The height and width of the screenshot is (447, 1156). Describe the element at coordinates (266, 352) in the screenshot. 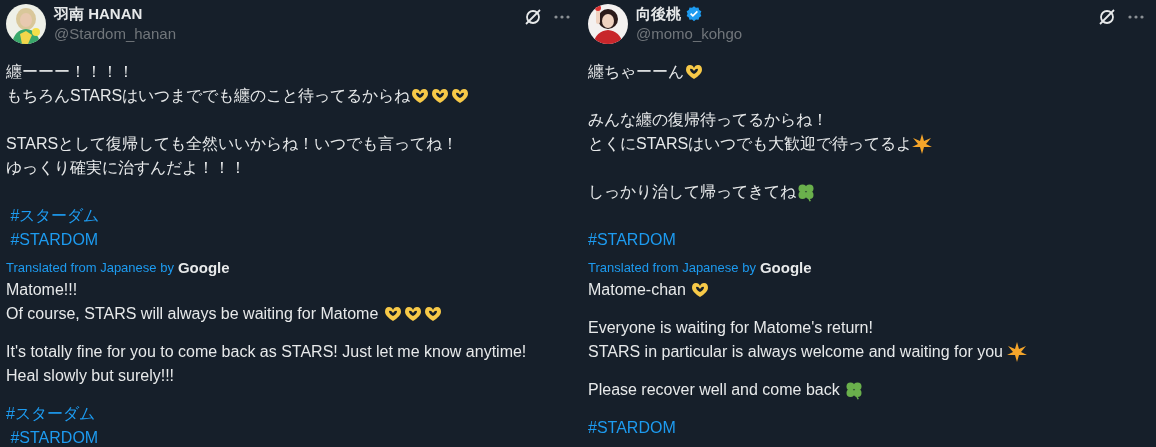

I see `post-text: It's totally fine for you to come back as STARS! Just let me know anytime!` at that location.